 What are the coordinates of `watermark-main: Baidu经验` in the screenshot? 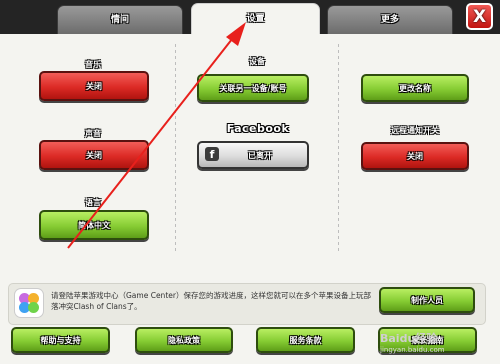 It's located at (409, 338).